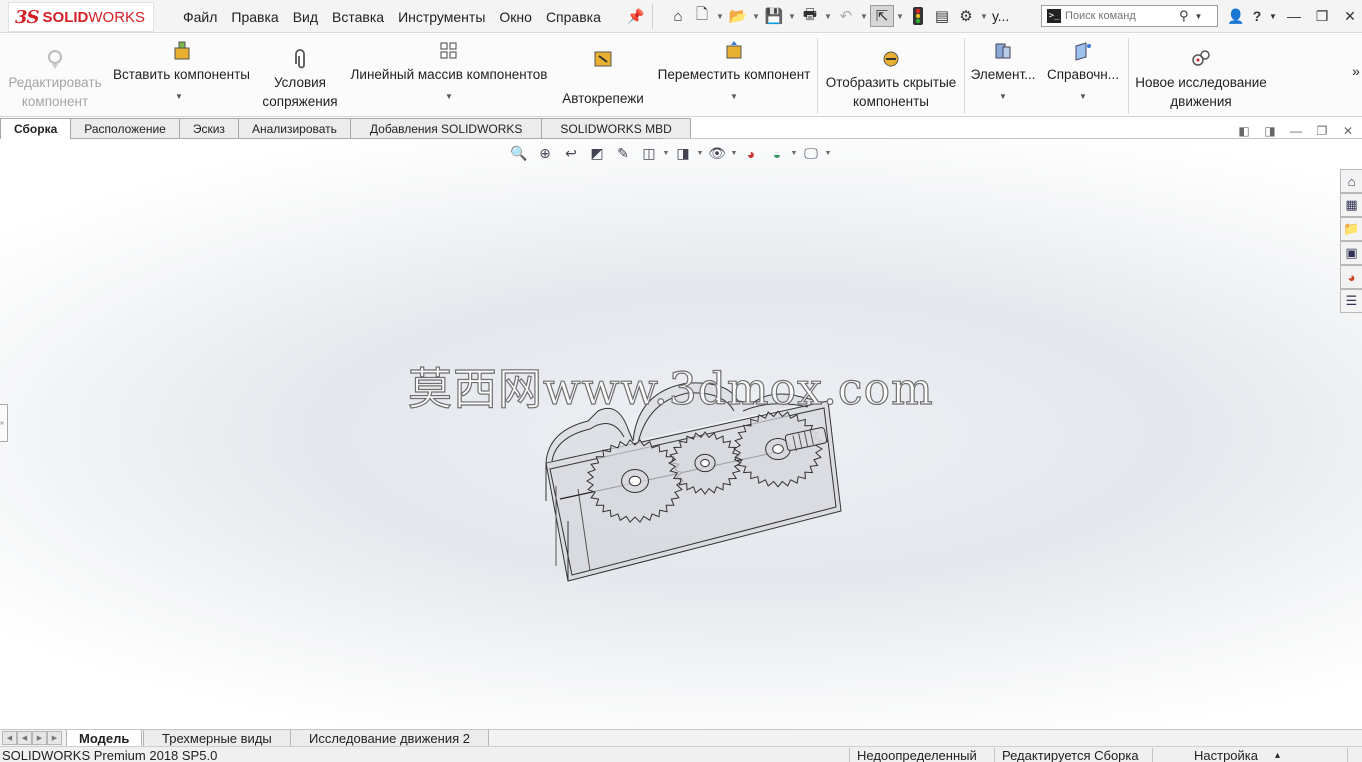 The image size is (1362, 762). Describe the element at coordinates (717, 153) in the screenshot. I see `hide-show-items-icon: 👁` at that location.